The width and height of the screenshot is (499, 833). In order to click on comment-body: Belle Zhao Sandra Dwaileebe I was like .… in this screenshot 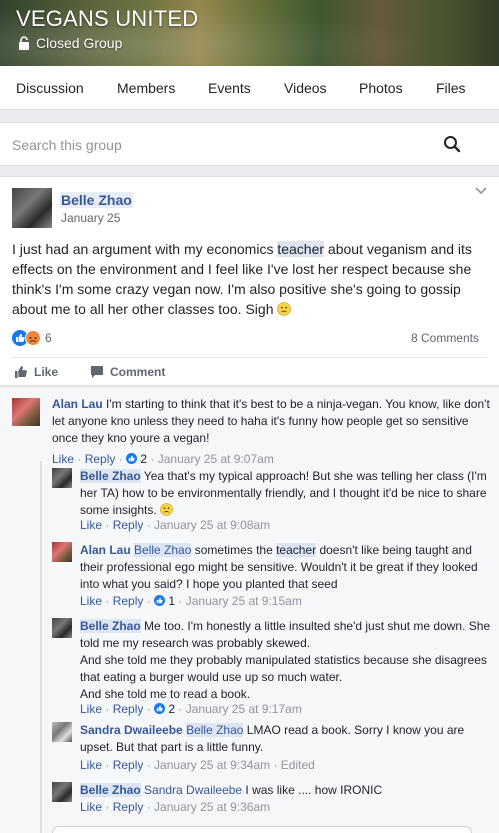, I will do `click(286, 790)`.